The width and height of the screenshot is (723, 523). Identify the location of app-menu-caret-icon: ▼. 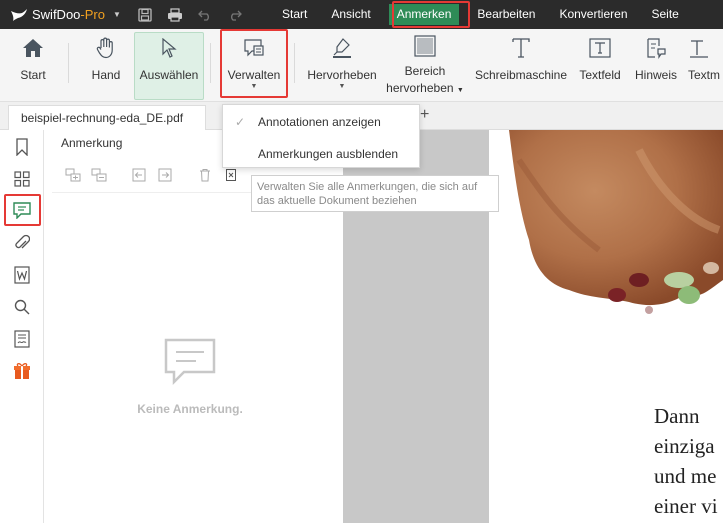
(117, 14).